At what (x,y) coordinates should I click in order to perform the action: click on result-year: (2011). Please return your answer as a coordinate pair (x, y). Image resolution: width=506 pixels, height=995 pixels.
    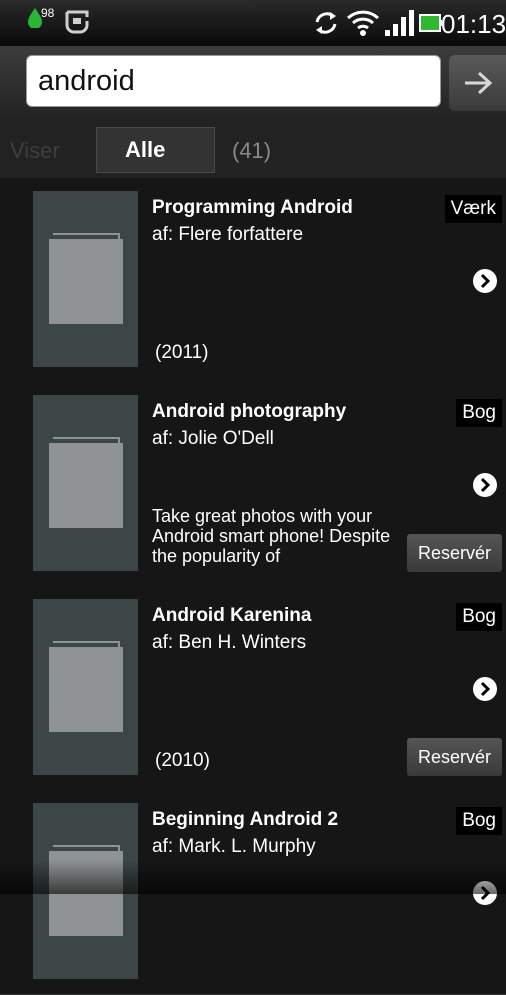
    Looking at the image, I should click on (182, 352).